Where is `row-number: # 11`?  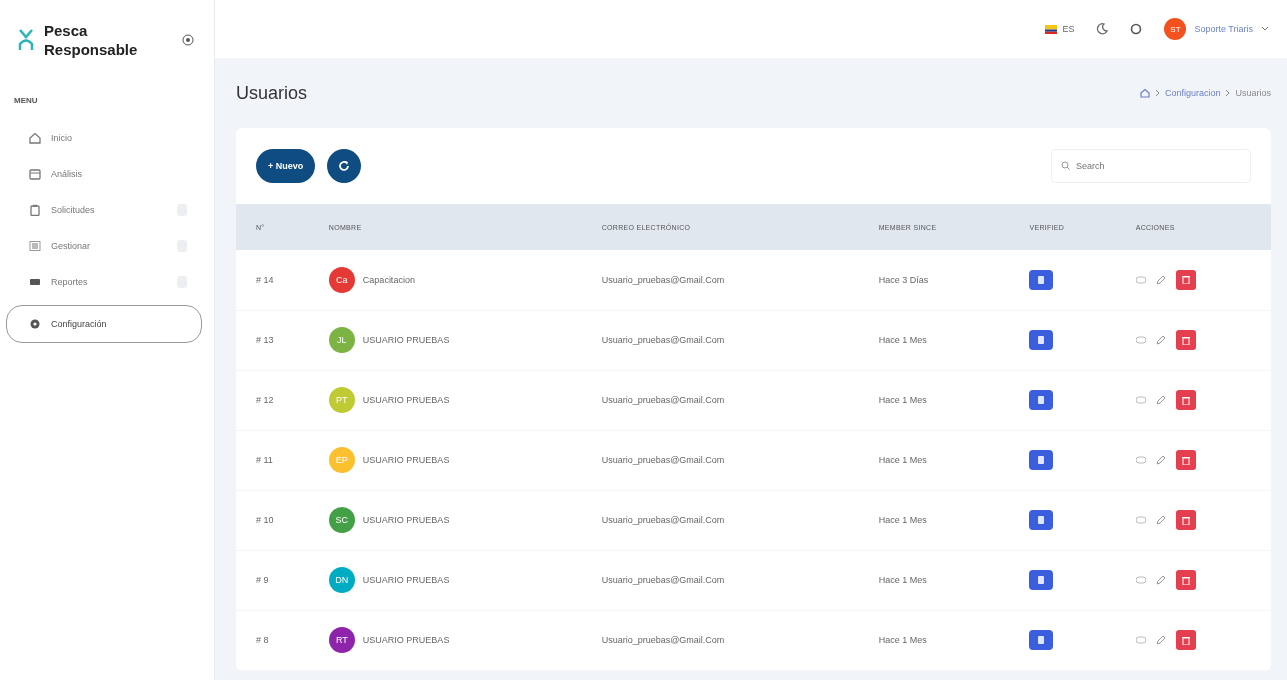 row-number: # 11 is located at coordinates (272, 460).